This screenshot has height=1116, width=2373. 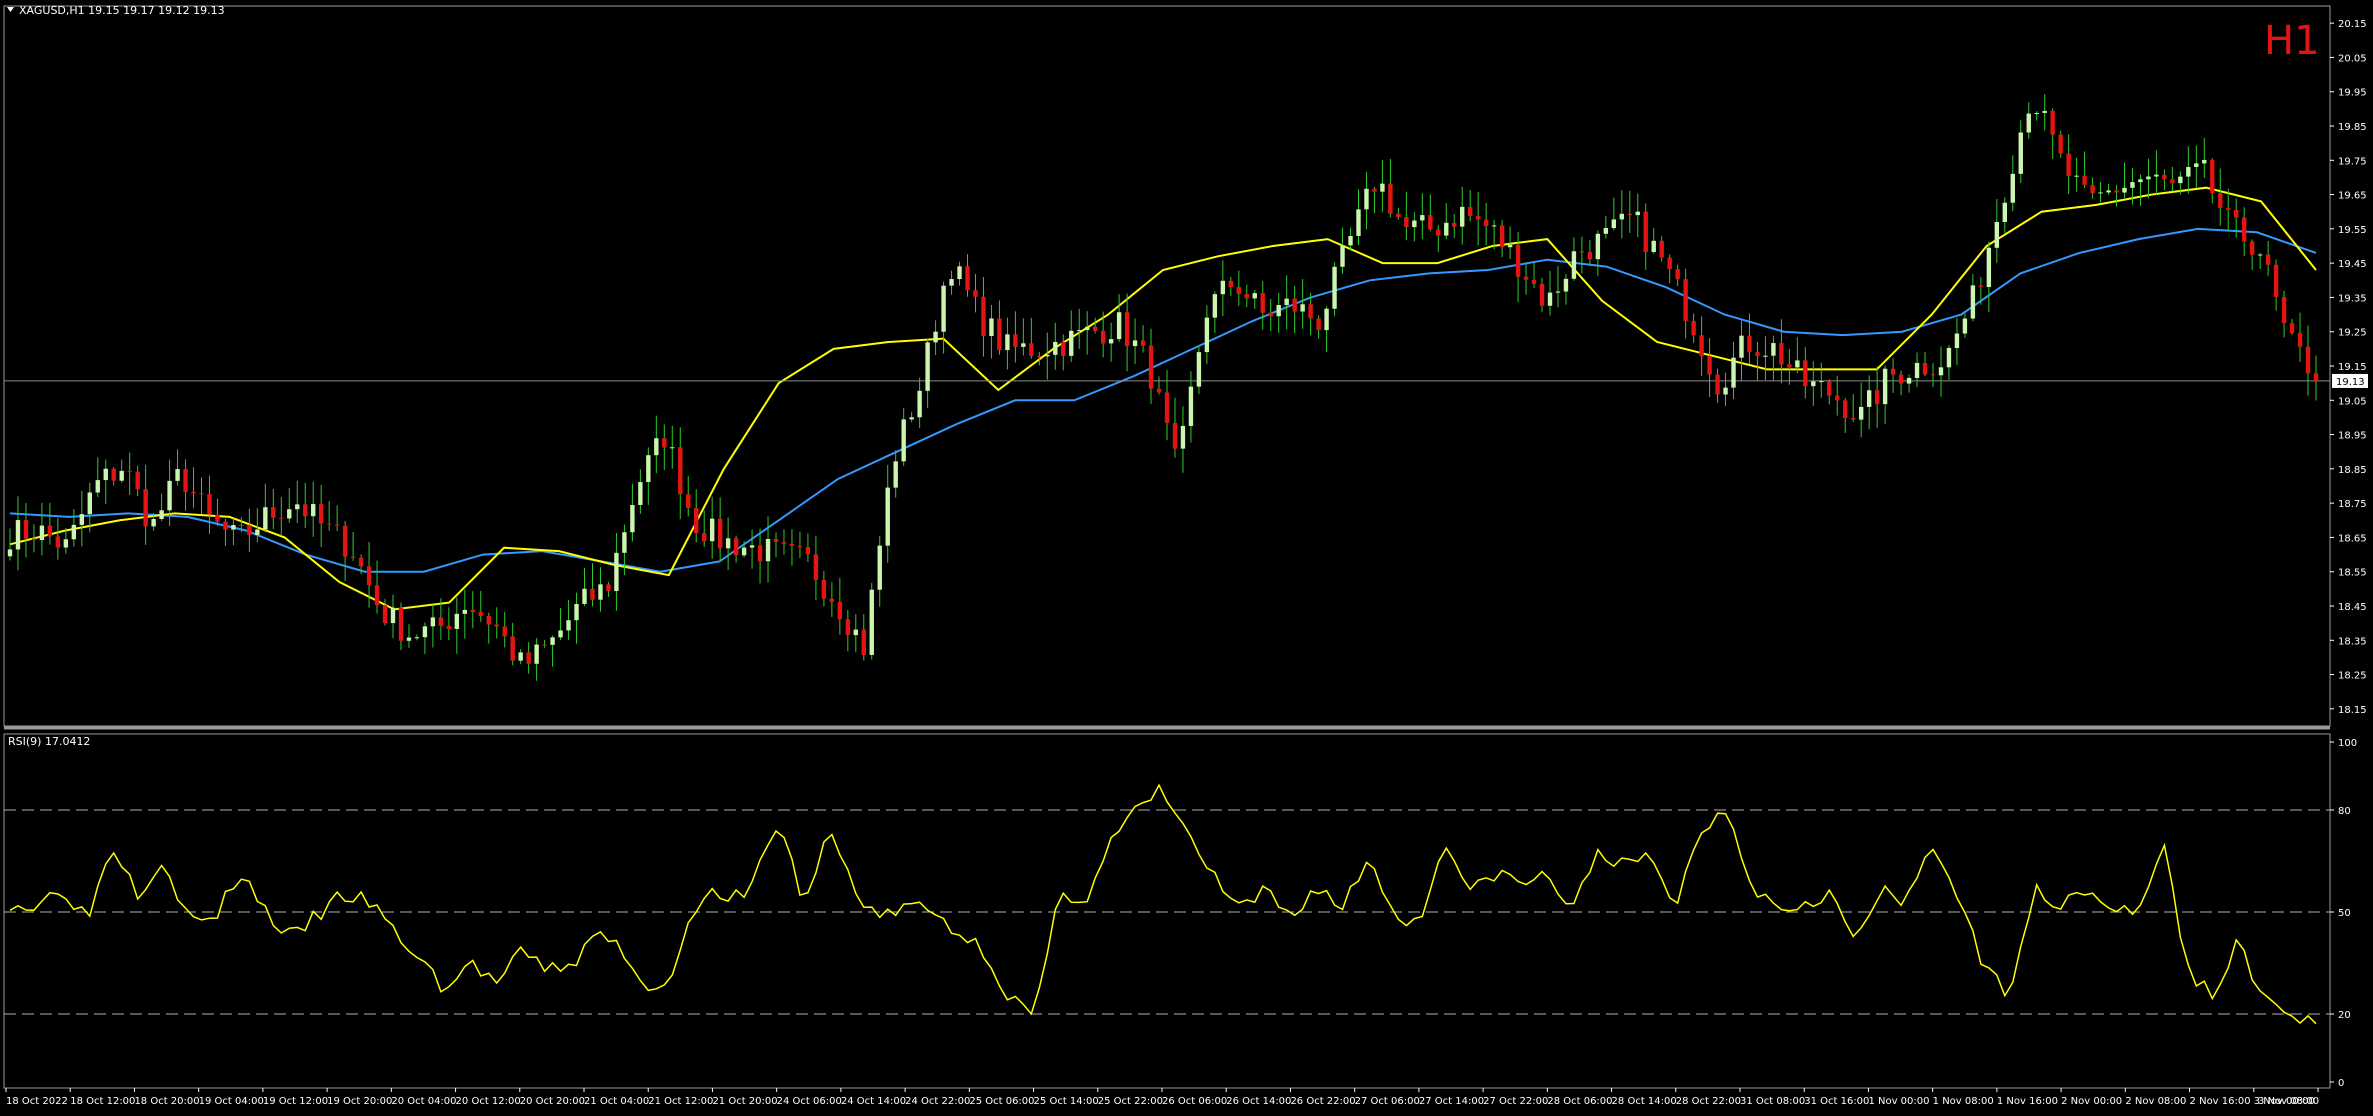 What do you see at coordinates (1708, 1101) in the screenshot?
I see `time-axis-label: 28 Oct 22:00` at bounding box center [1708, 1101].